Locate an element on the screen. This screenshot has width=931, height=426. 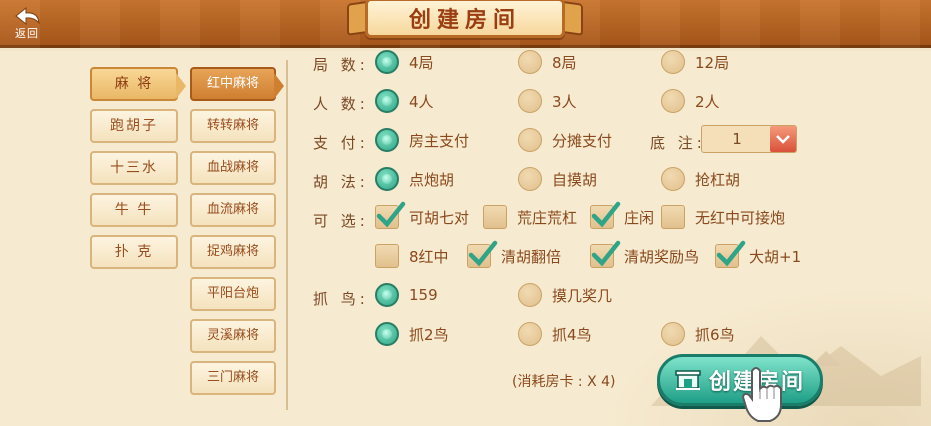
option-label: 3人 is located at coordinates (564, 101).